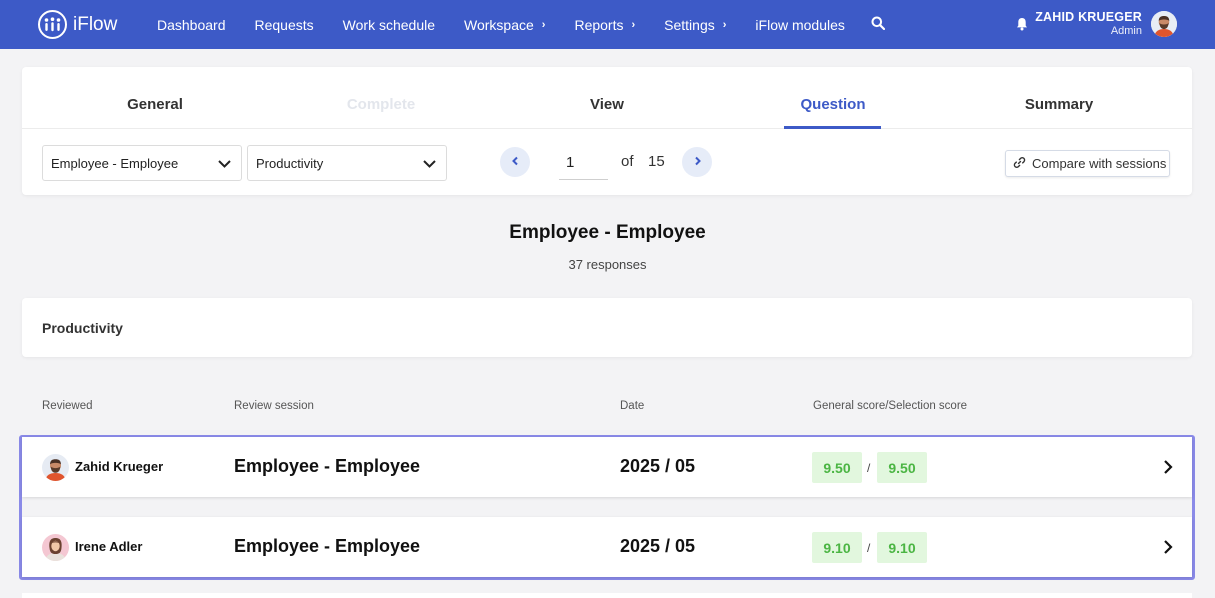 The image size is (1215, 598). I want to click on tab-bar: General Complete View Question Summary, so click(607, 98).